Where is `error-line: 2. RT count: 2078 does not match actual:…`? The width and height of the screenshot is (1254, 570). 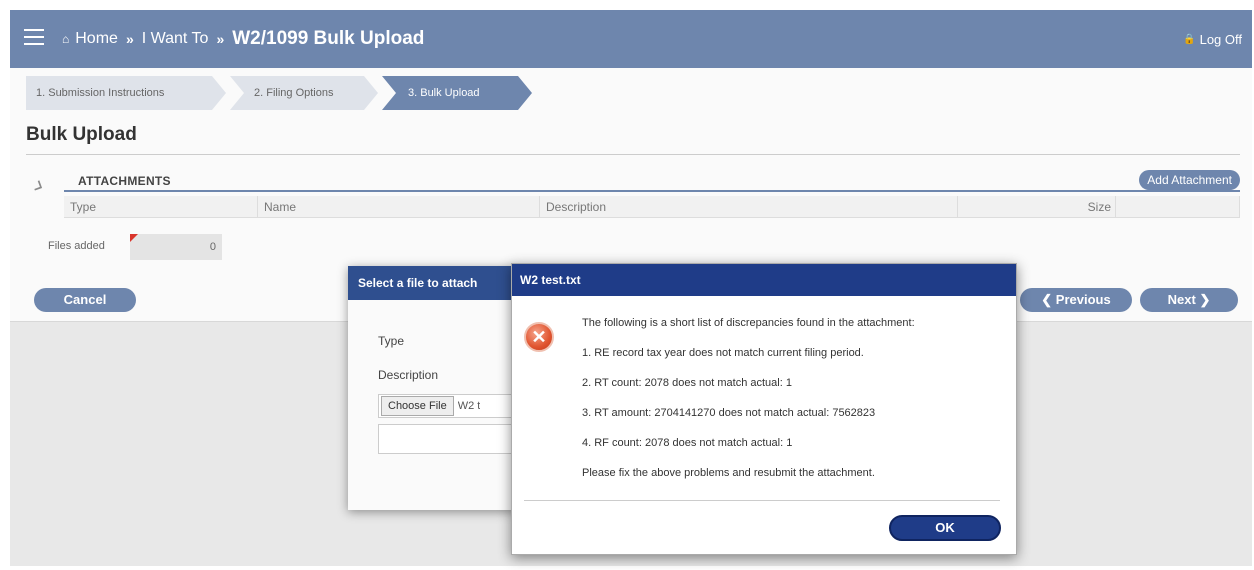 error-line: 2. RT count: 2078 does not match actual:… is located at coordinates (687, 383).